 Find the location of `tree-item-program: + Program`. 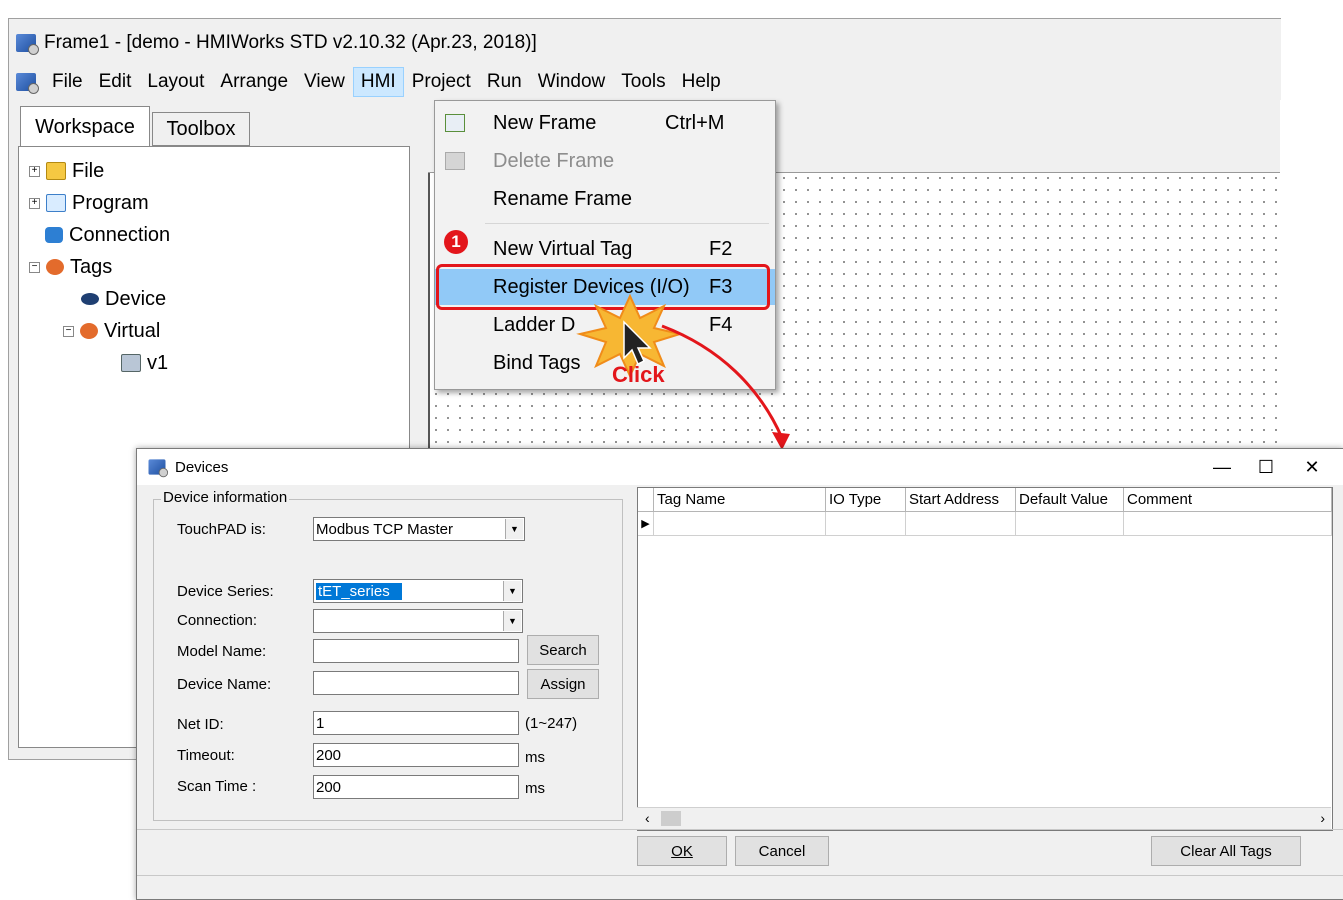

tree-item-program: + Program is located at coordinates (89, 203).